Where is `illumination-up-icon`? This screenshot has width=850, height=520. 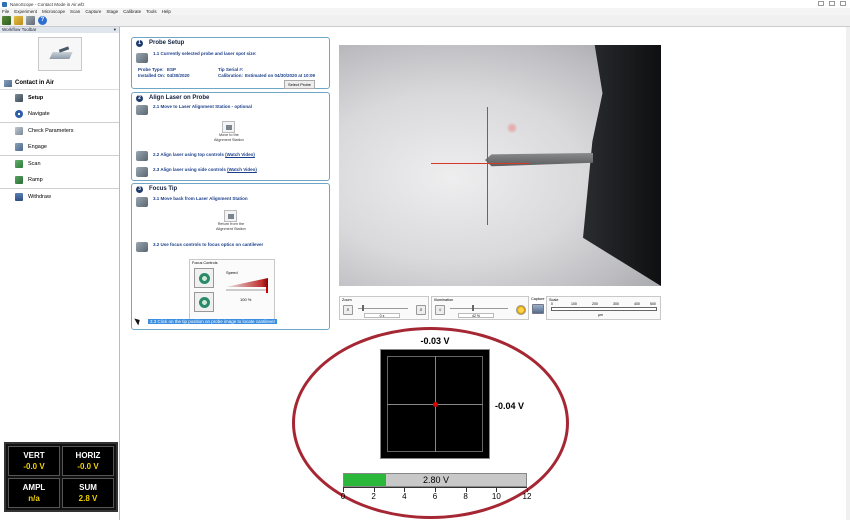
illumination-up-icon is located at coordinates (521, 310).